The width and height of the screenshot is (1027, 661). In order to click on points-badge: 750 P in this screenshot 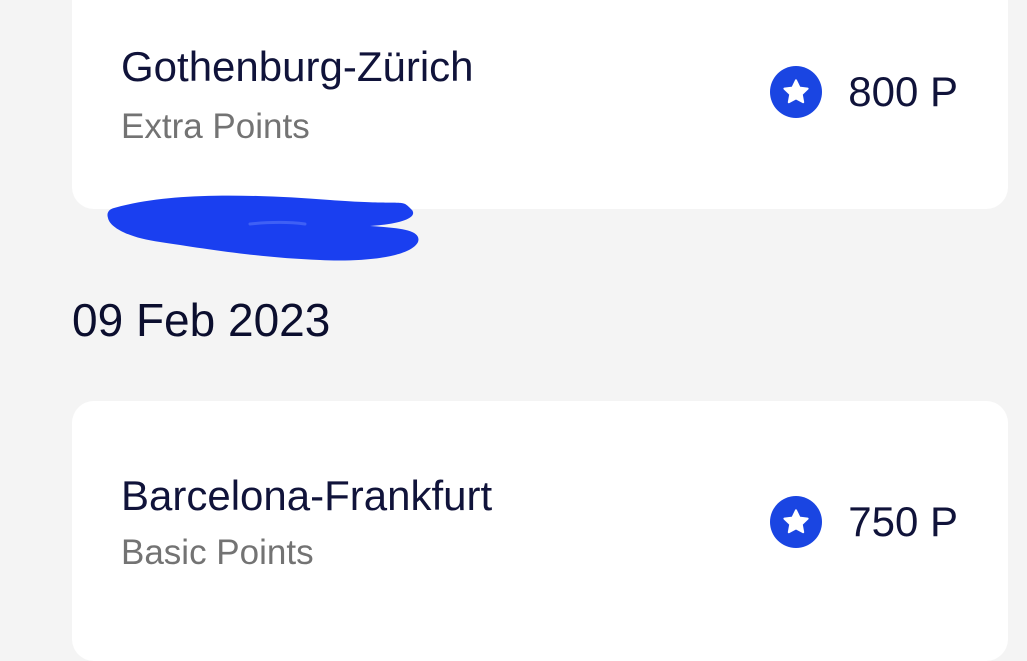, I will do `click(864, 522)`.